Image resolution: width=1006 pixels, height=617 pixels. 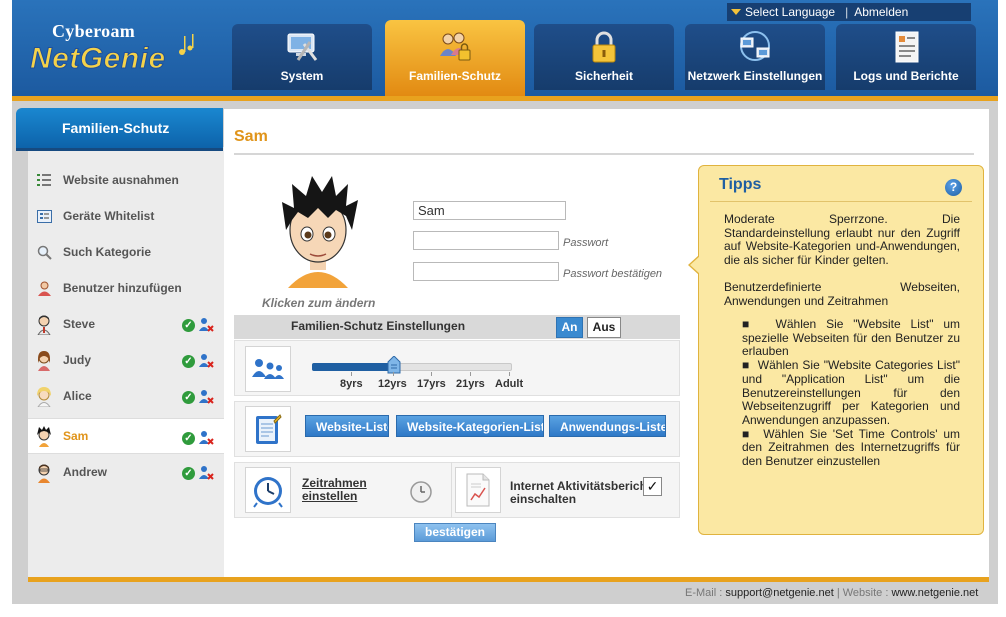 What do you see at coordinates (351, 384) in the screenshot?
I see `age-level-label: 8yrs` at bounding box center [351, 384].